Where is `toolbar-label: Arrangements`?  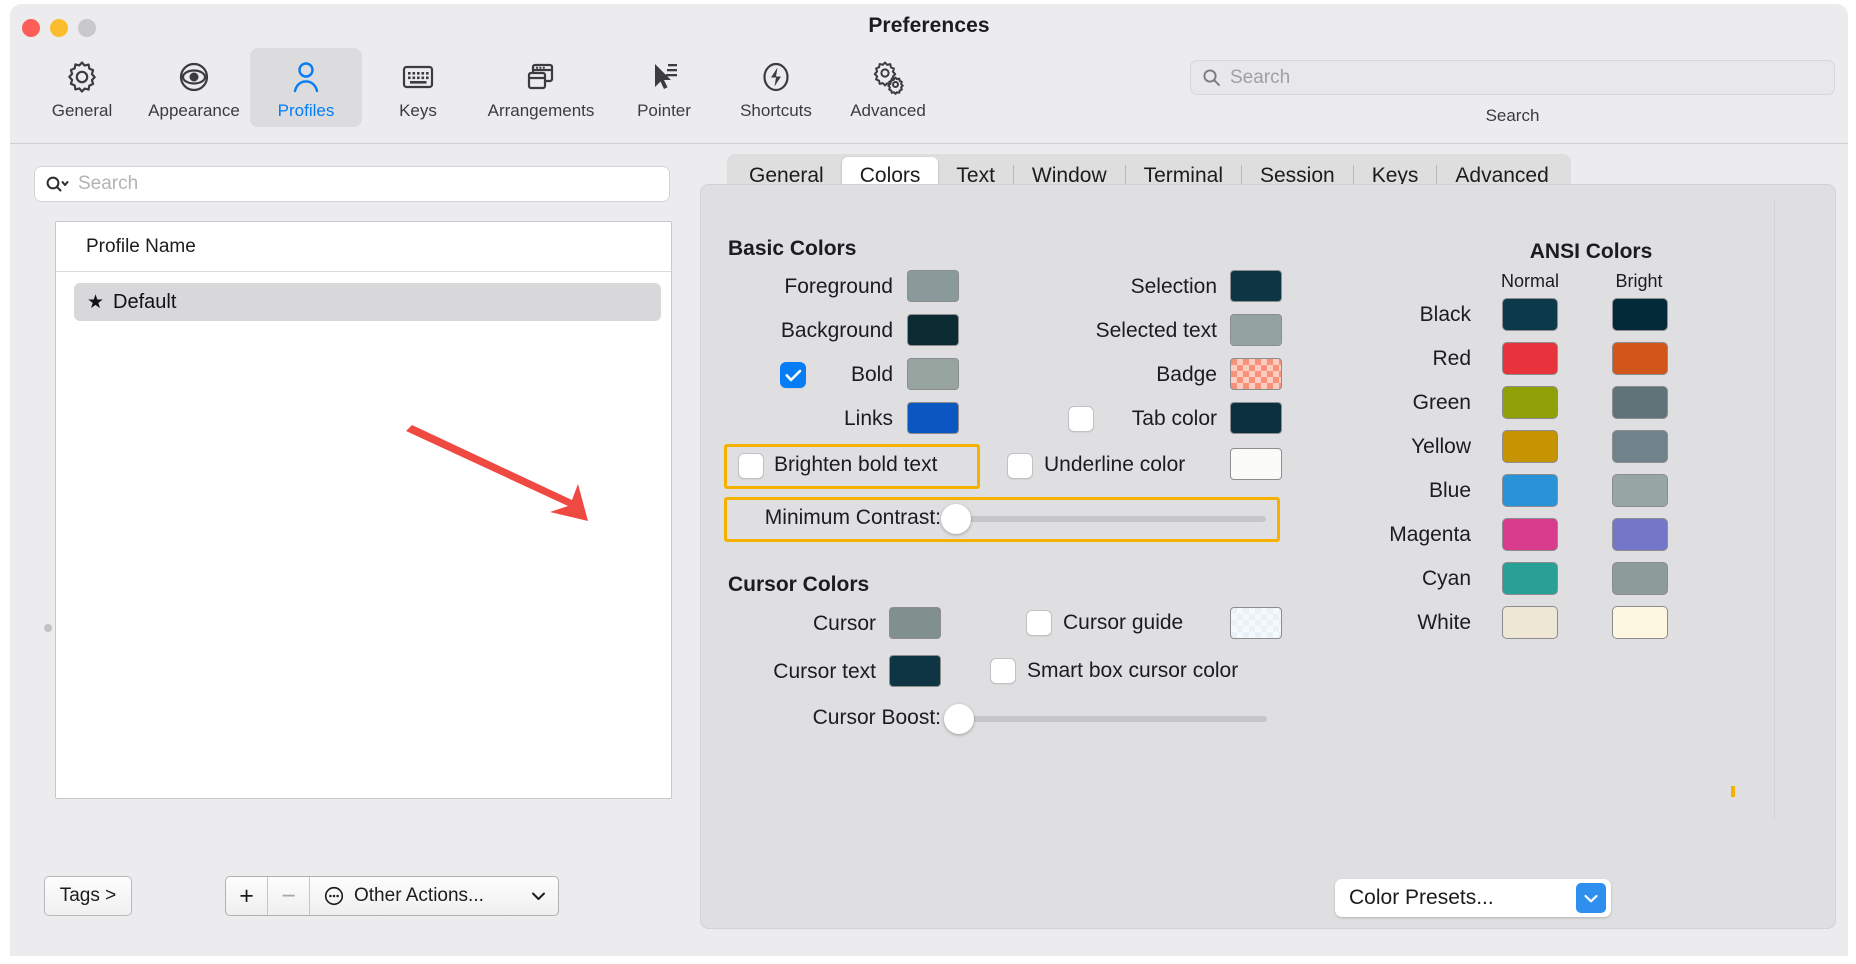
toolbar-label: Arrangements is located at coordinates (541, 110).